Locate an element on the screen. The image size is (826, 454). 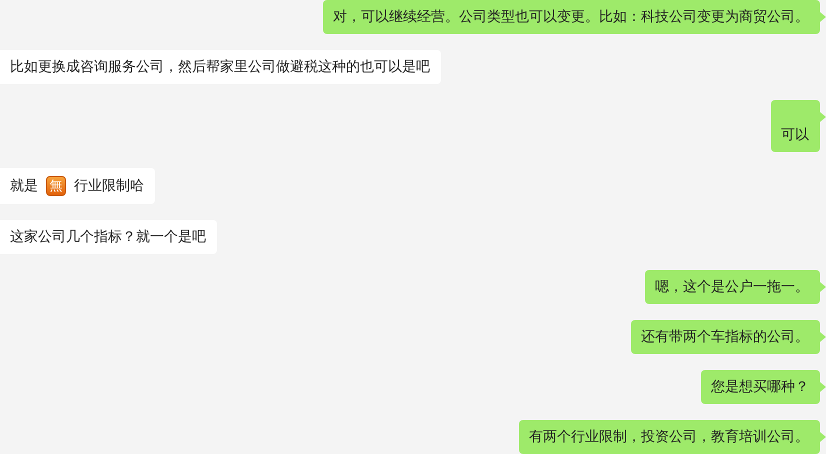
message-text: 您是想买哪种？ is located at coordinates (760, 387).